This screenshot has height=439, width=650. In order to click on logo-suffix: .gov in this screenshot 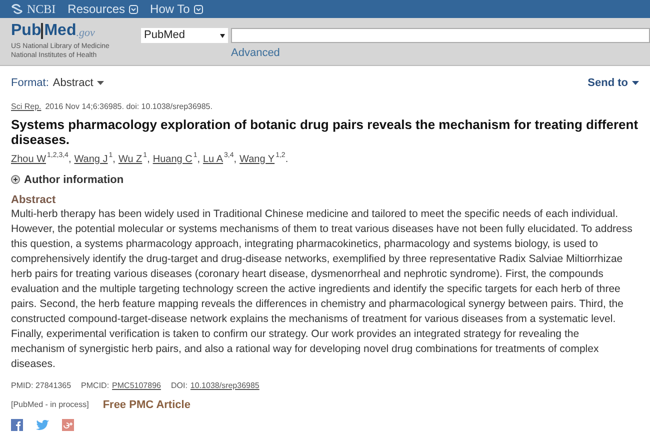, I will do `click(85, 33)`.